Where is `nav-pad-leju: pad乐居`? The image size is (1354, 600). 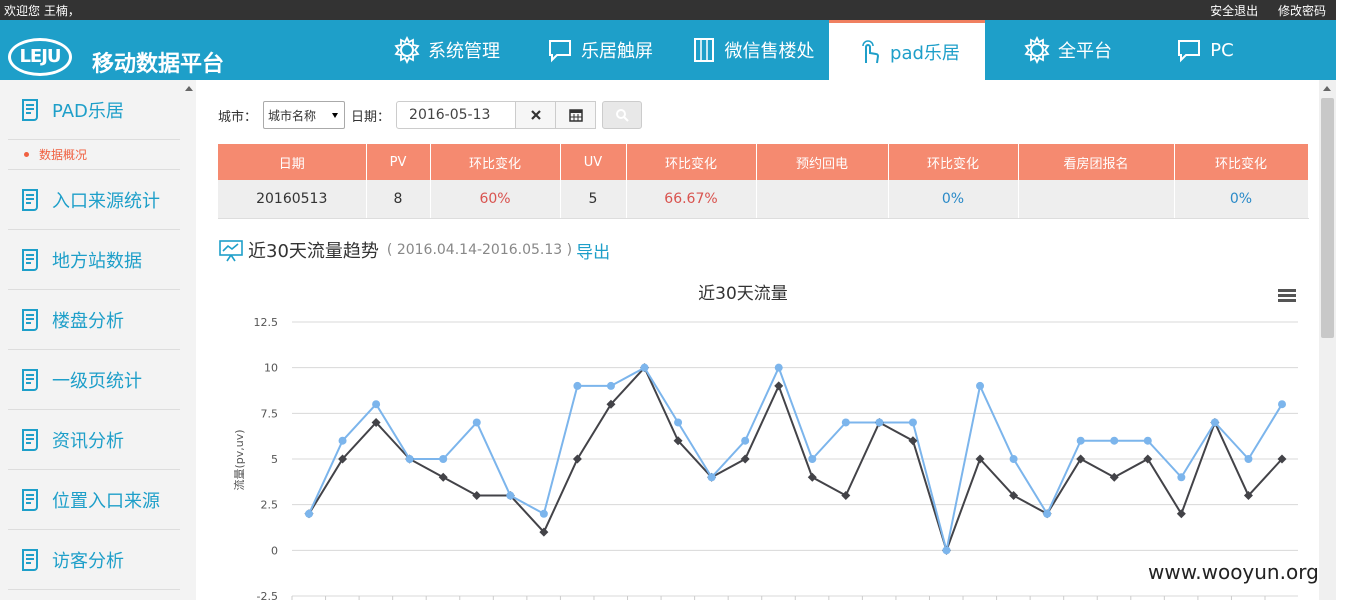
nav-pad-leju: pad乐居 is located at coordinates (907, 50).